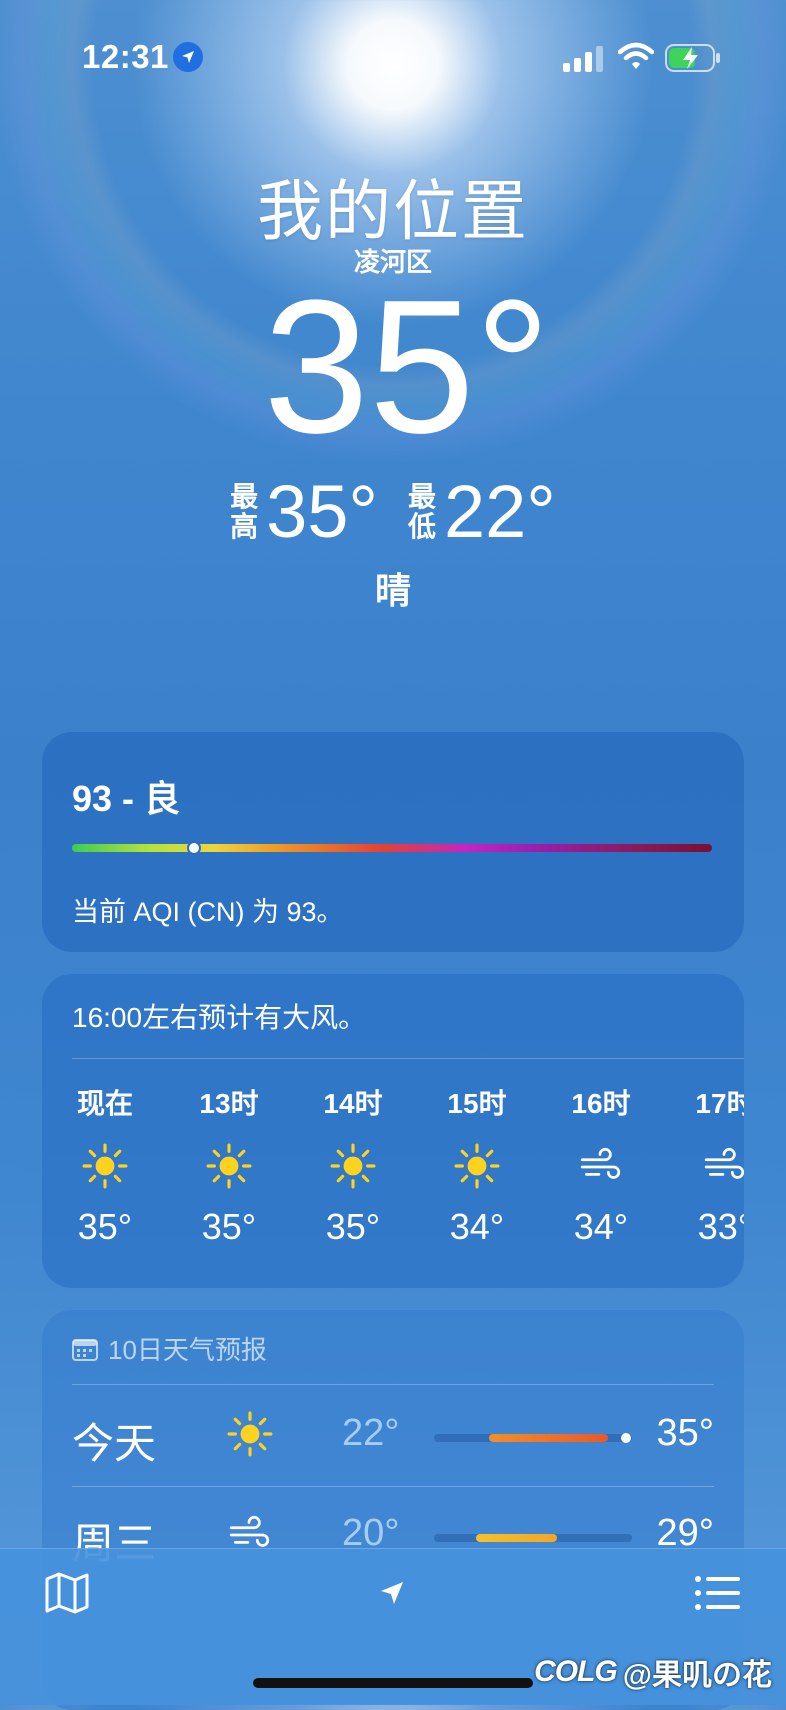 The image size is (786, 1710). What do you see at coordinates (393, 512) in the screenshot?
I see `high-low-temperatures: 最高 35° 最低 22°` at bounding box center [393, 512].